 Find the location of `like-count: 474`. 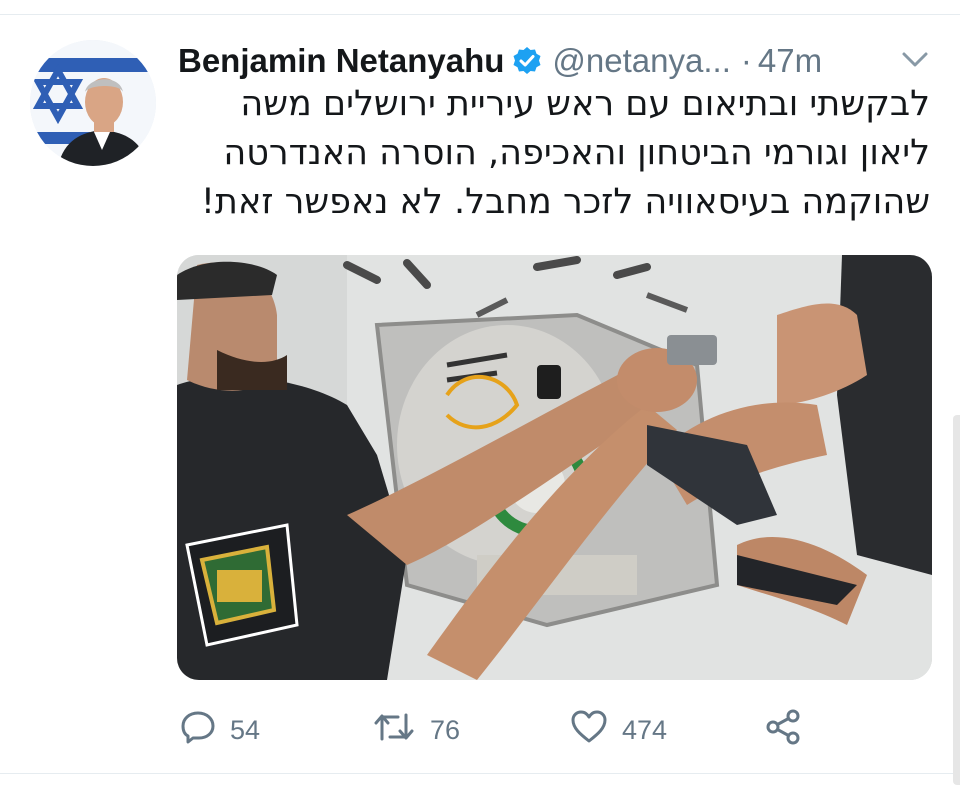

like-count: 474 is located at coordinates (645, 729).